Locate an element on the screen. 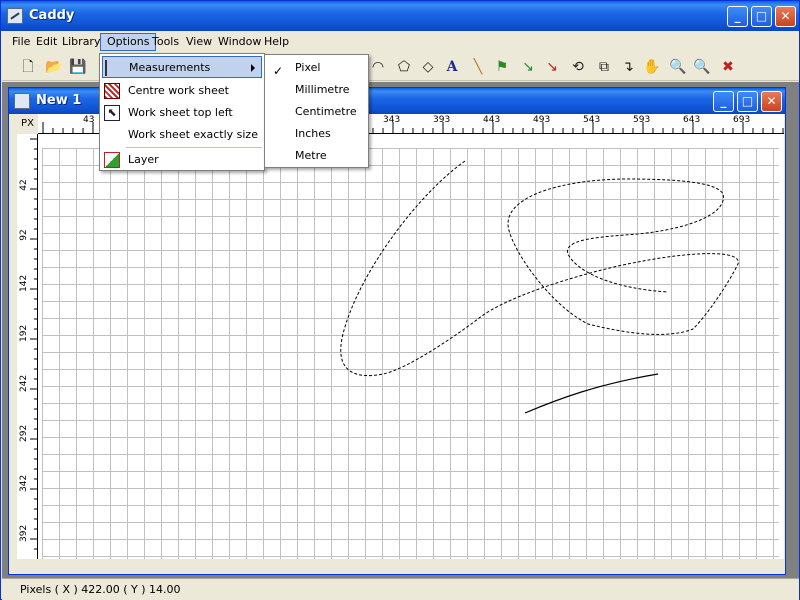 This screenshot has width=800, height=600. menu-item-measurements: Measurements is located at coordinates (182, 67).